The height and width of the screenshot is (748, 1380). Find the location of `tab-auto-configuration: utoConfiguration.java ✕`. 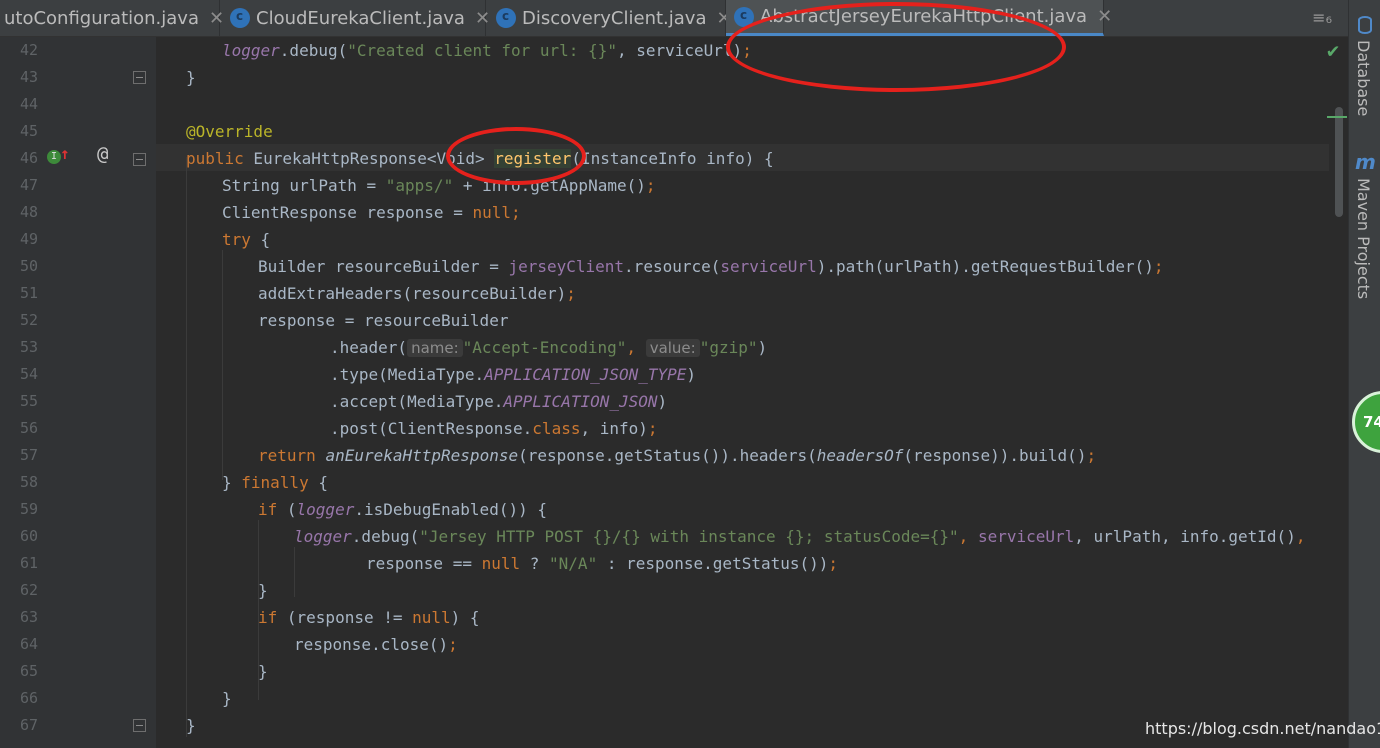

tab-auto-configuration: utoConfiguration.java ✕ is located at coordinates (112, 18).